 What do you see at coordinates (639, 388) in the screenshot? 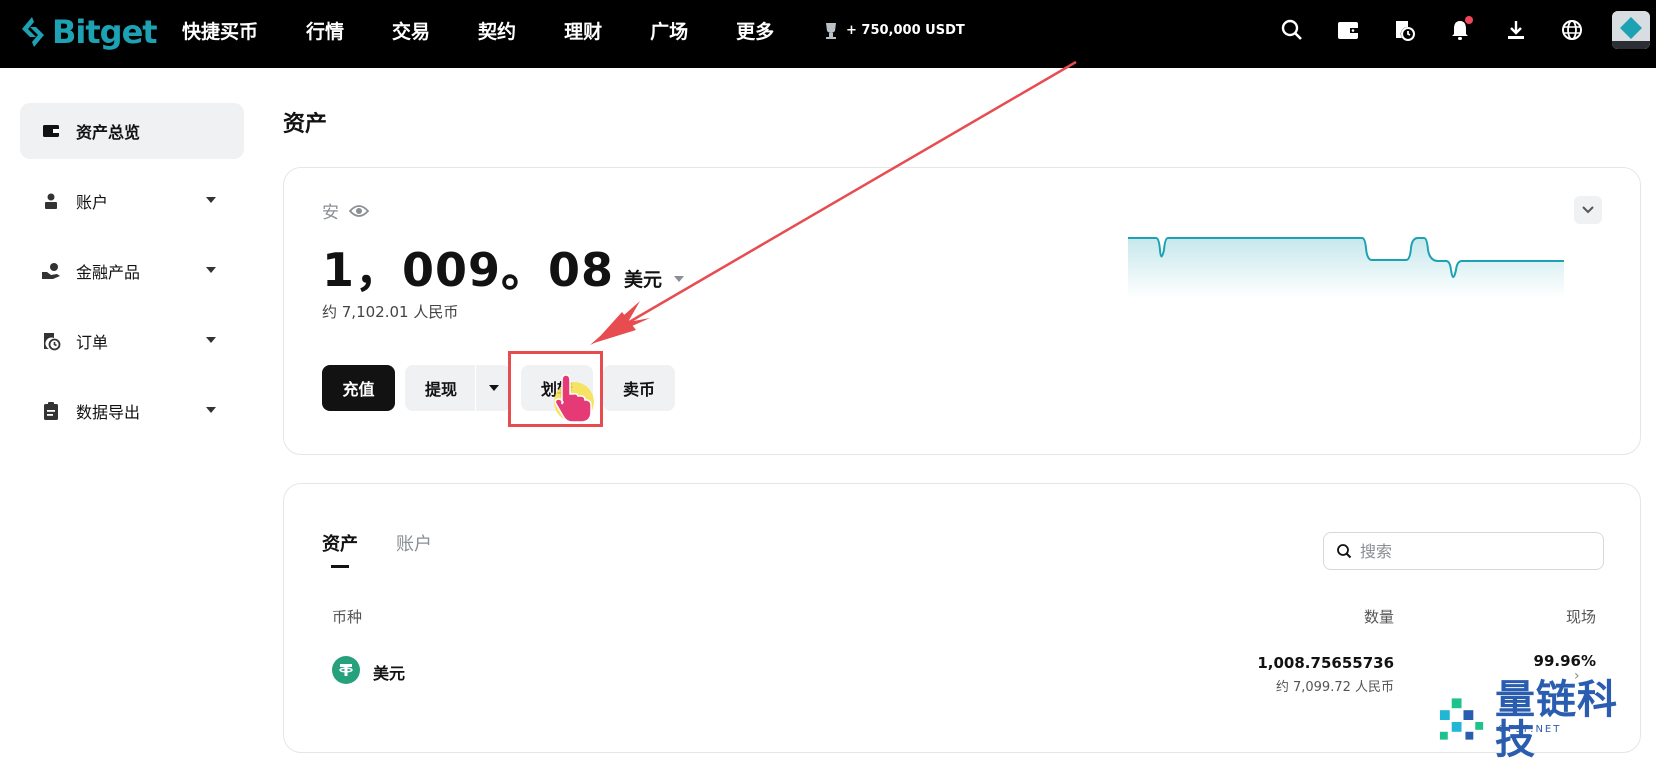
I see `sell-button: 卖币` at bounding box center [639, 388].